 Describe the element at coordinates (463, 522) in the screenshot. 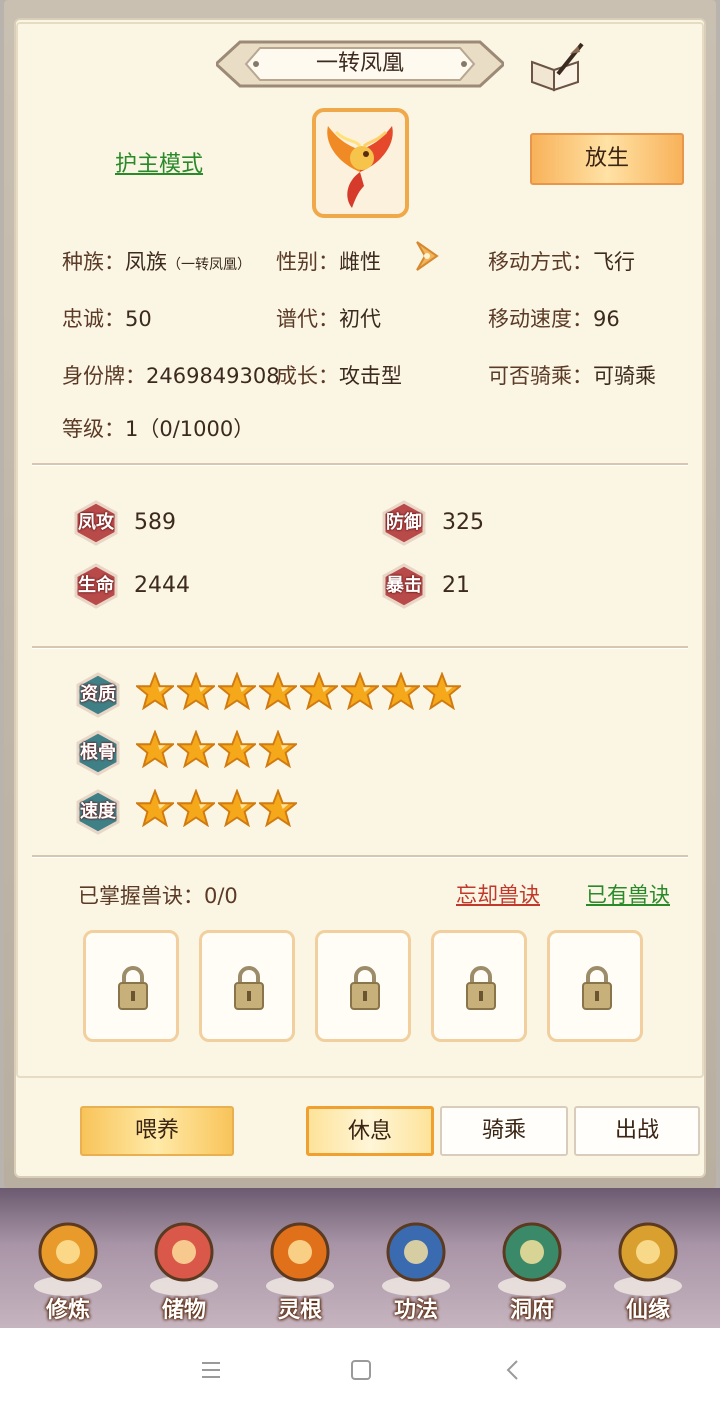

I see `stat-value-defense: 325` at that location.